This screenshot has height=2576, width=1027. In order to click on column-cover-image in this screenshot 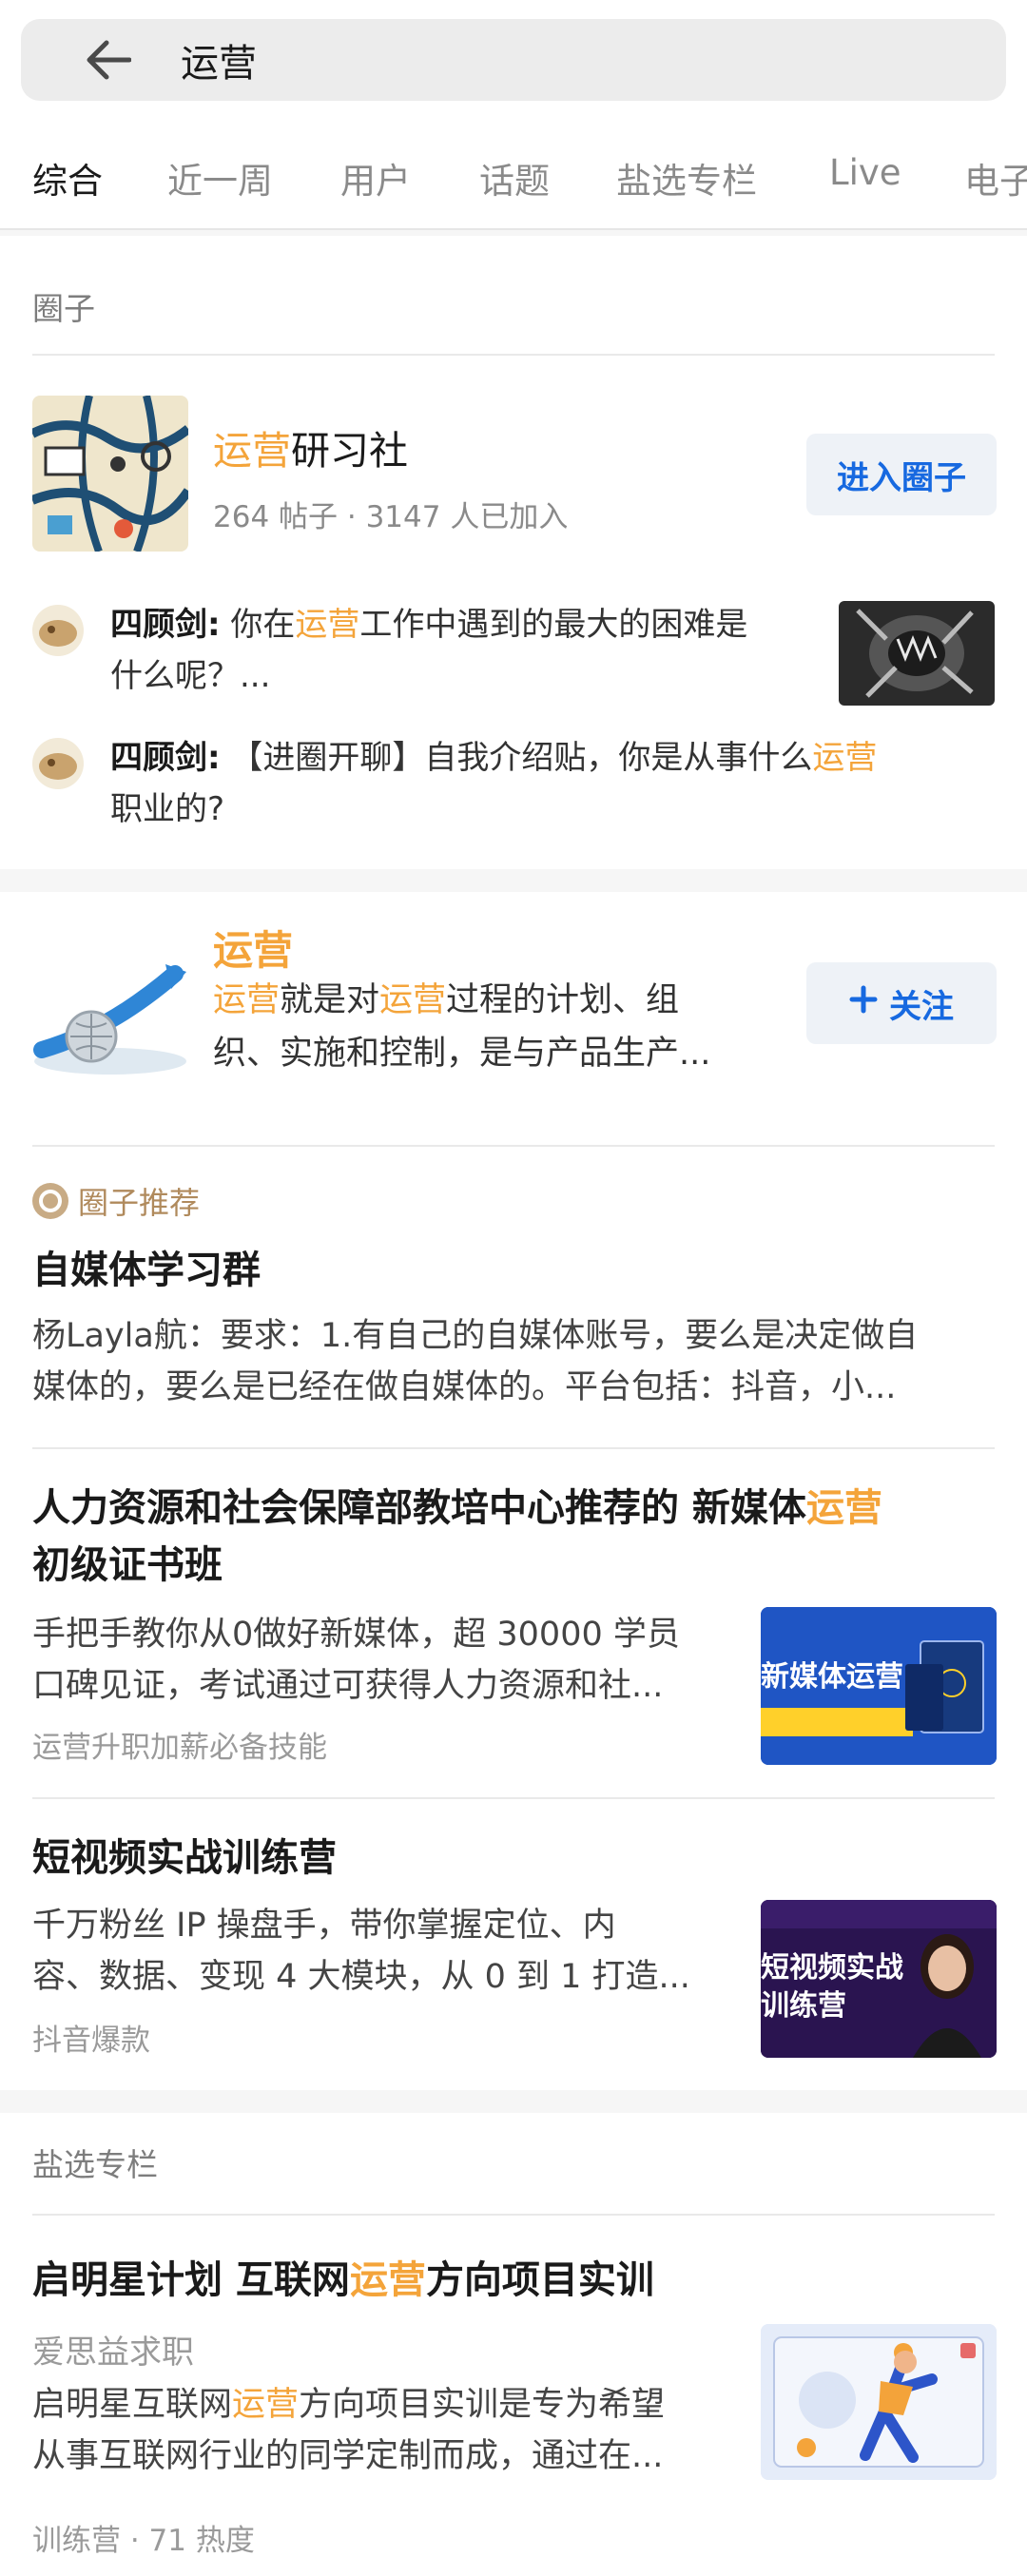, I will do `click(879, 2402)`.